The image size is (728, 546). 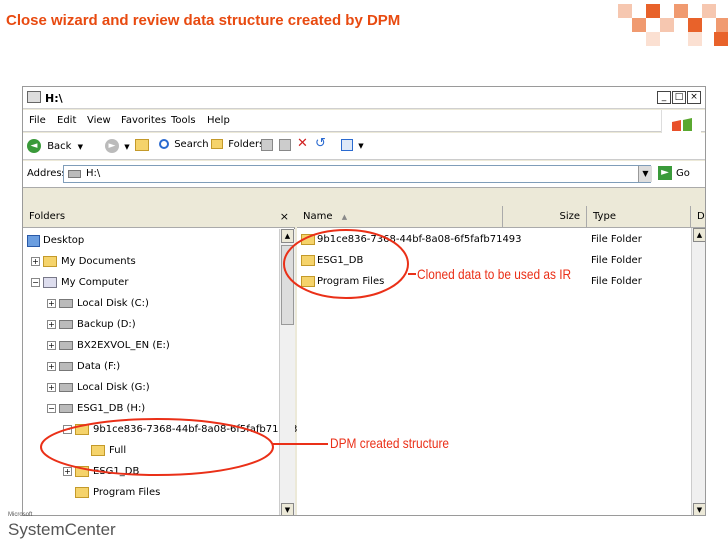 What do you see at coordinates (62, 529) in the screenshot?
I see `brand-systemcenter: SystemCenter` at bounding box center [62, 529].